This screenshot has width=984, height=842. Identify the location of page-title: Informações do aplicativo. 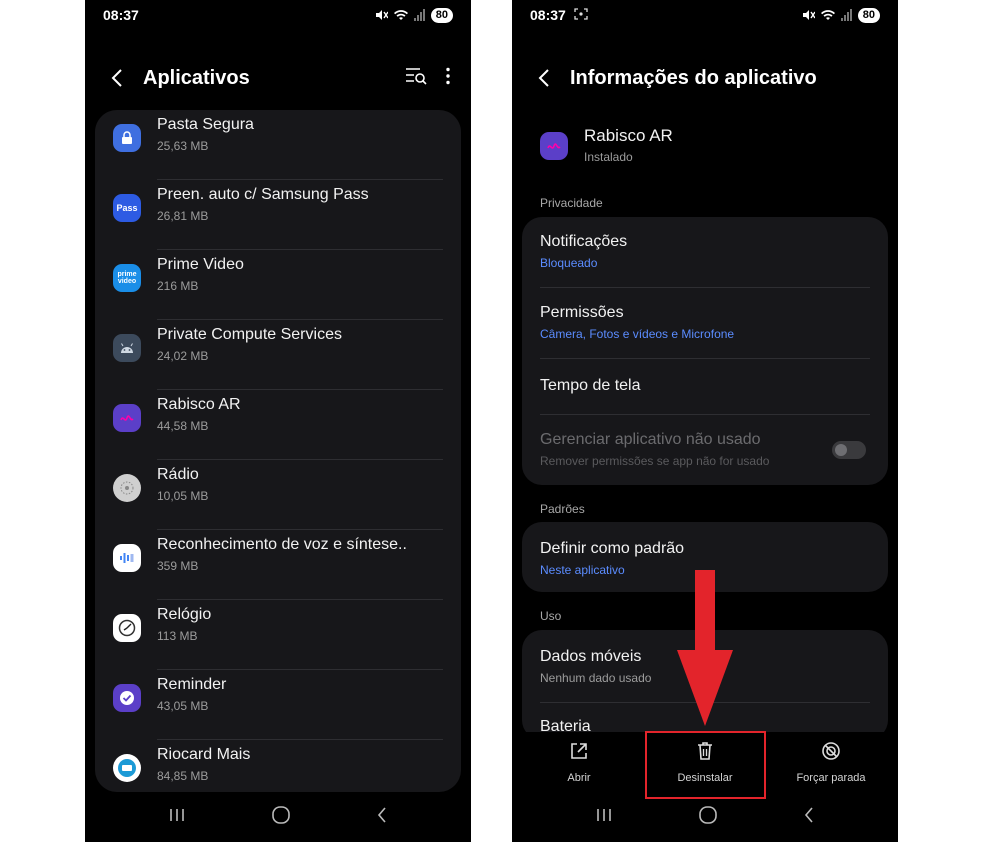
(693, 77).